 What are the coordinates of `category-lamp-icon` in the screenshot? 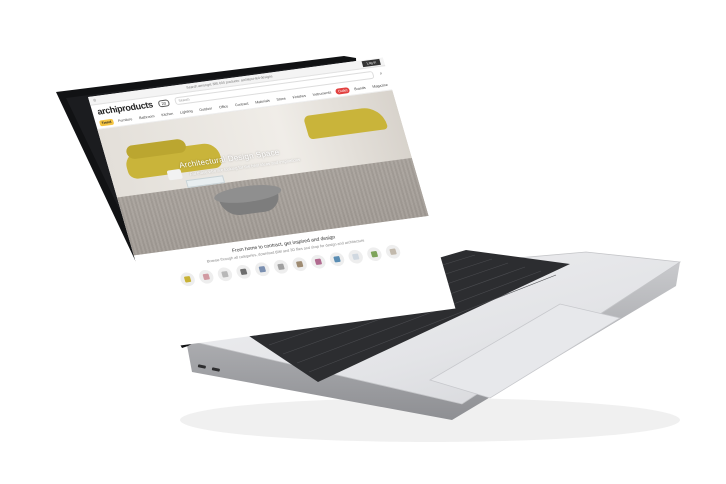 It's located at (224, 274).